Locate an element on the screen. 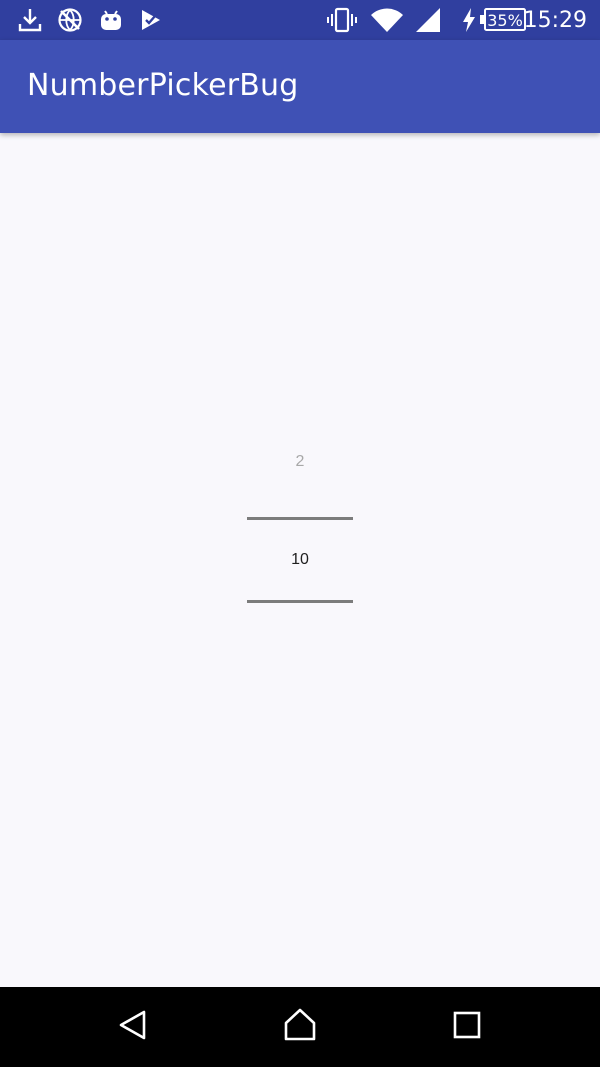  status-bar: 35% 15:29 is located at coordinates (300, 20).